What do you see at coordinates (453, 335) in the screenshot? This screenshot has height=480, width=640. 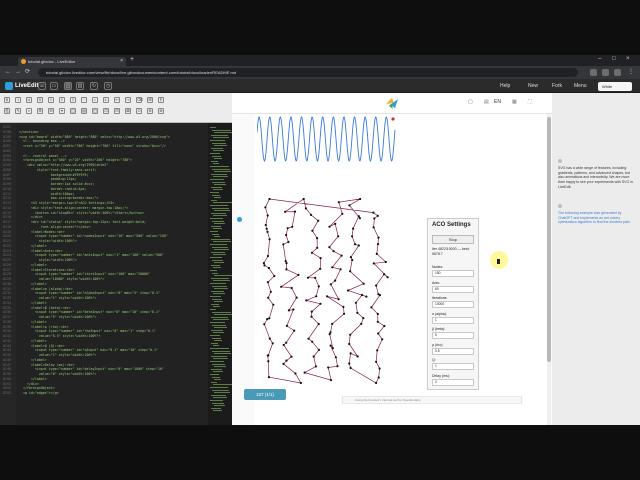 I see `setting-input: 5` at bounding box center [453, 335].